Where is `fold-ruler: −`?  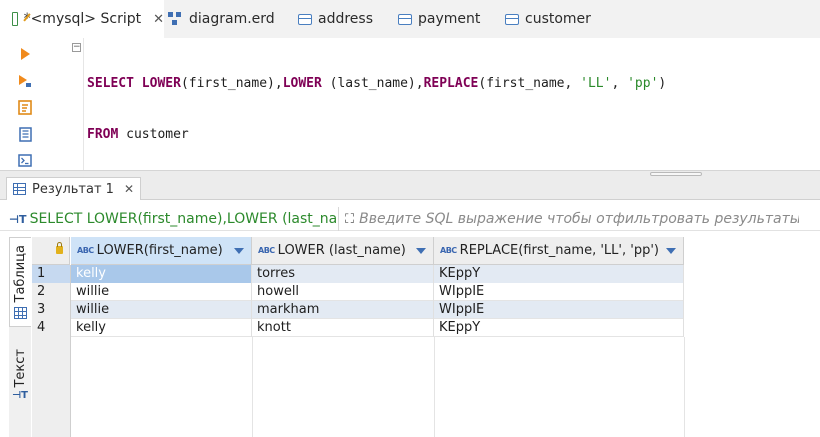
fold-ruler: − is located at coordinates (77, 104).